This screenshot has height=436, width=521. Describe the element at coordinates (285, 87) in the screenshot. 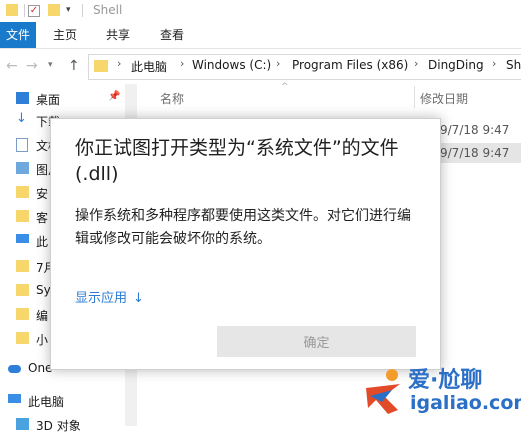

I see `sort-up-icon: ^` at that location.